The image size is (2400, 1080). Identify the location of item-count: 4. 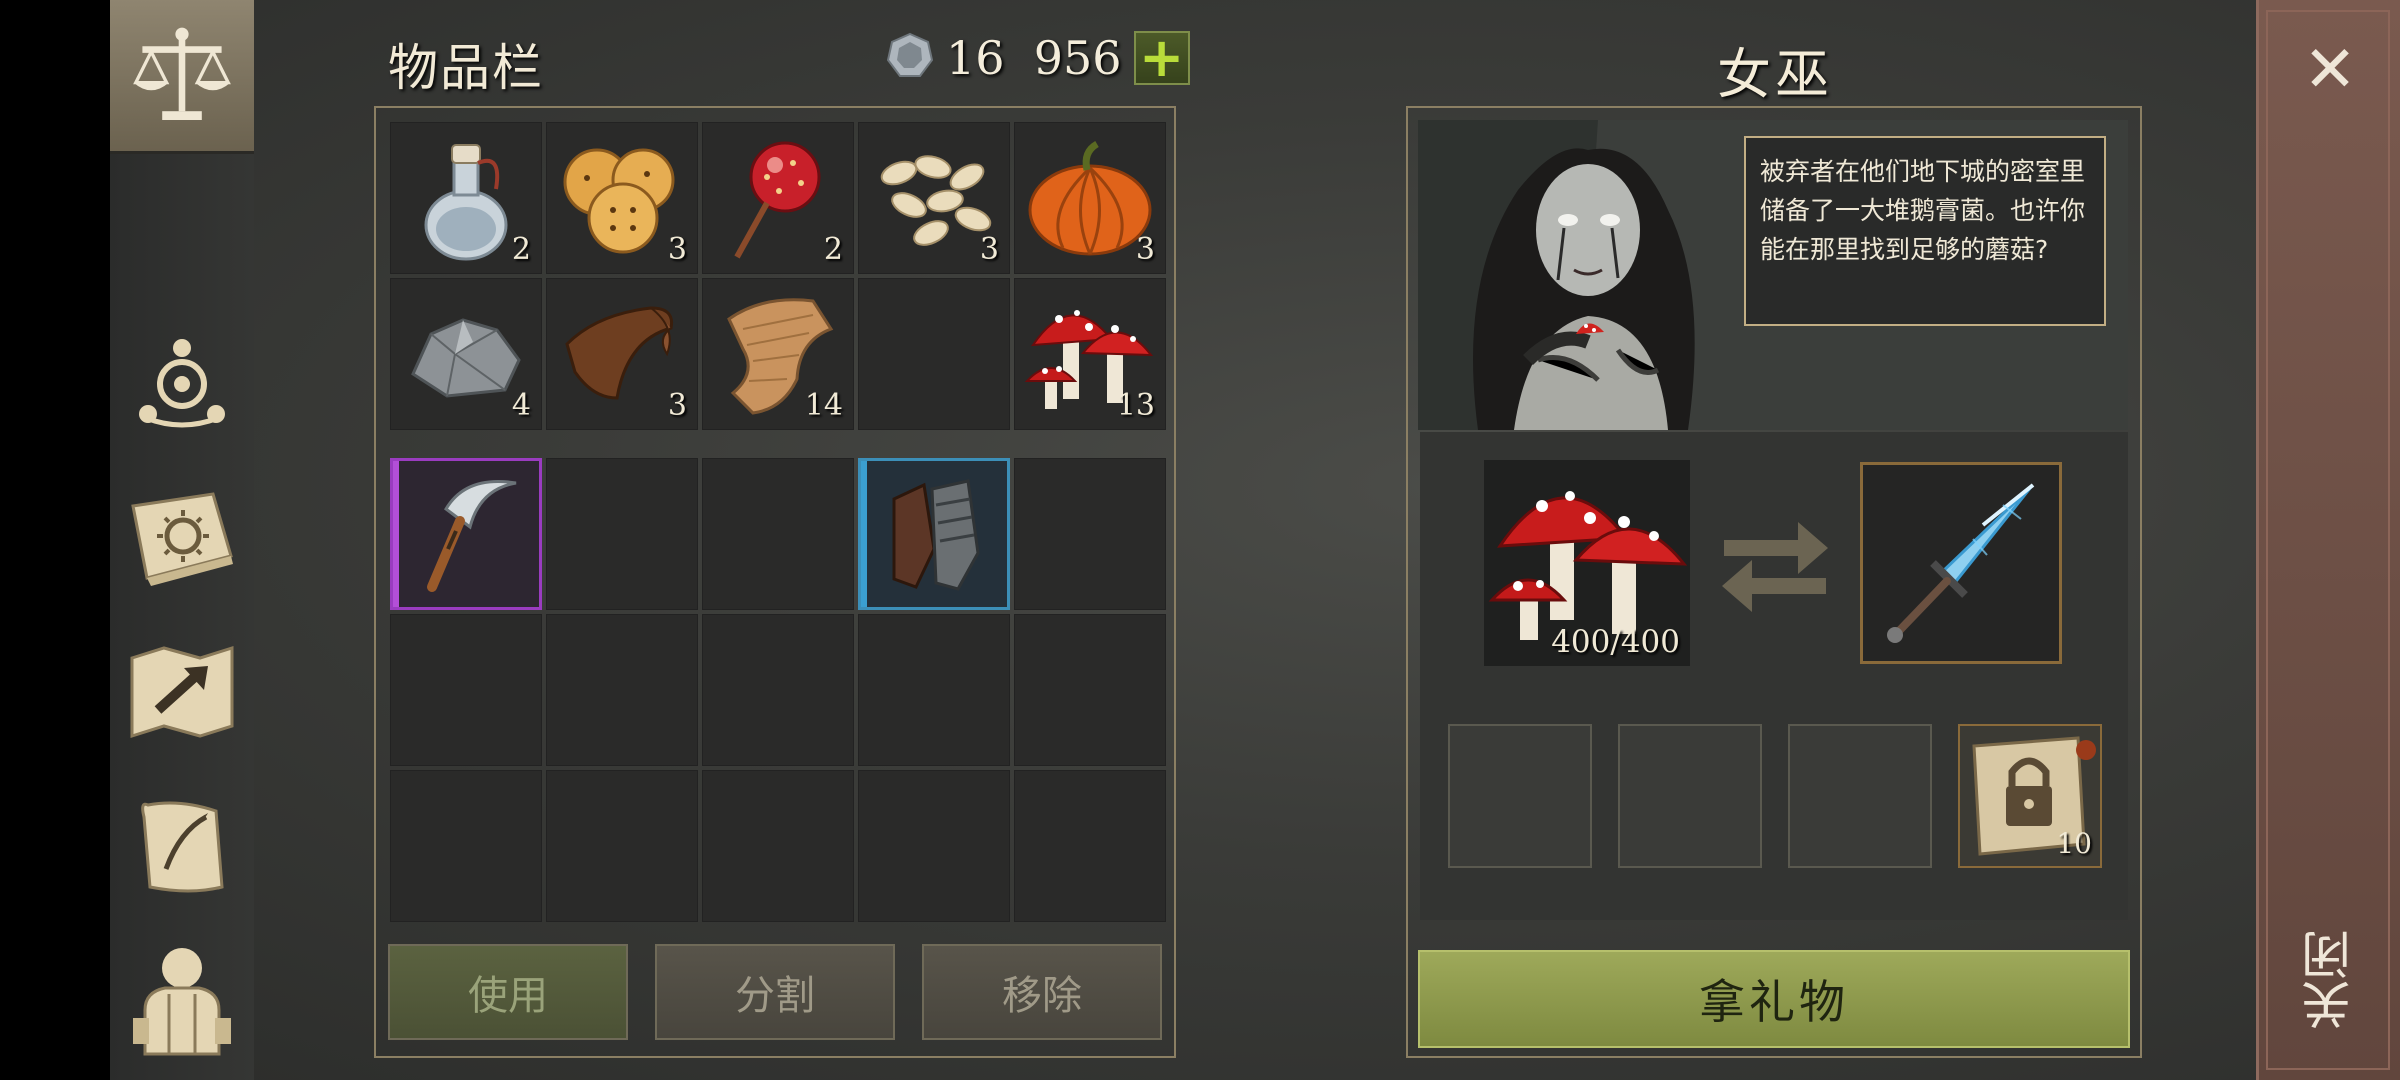
(521, 405).